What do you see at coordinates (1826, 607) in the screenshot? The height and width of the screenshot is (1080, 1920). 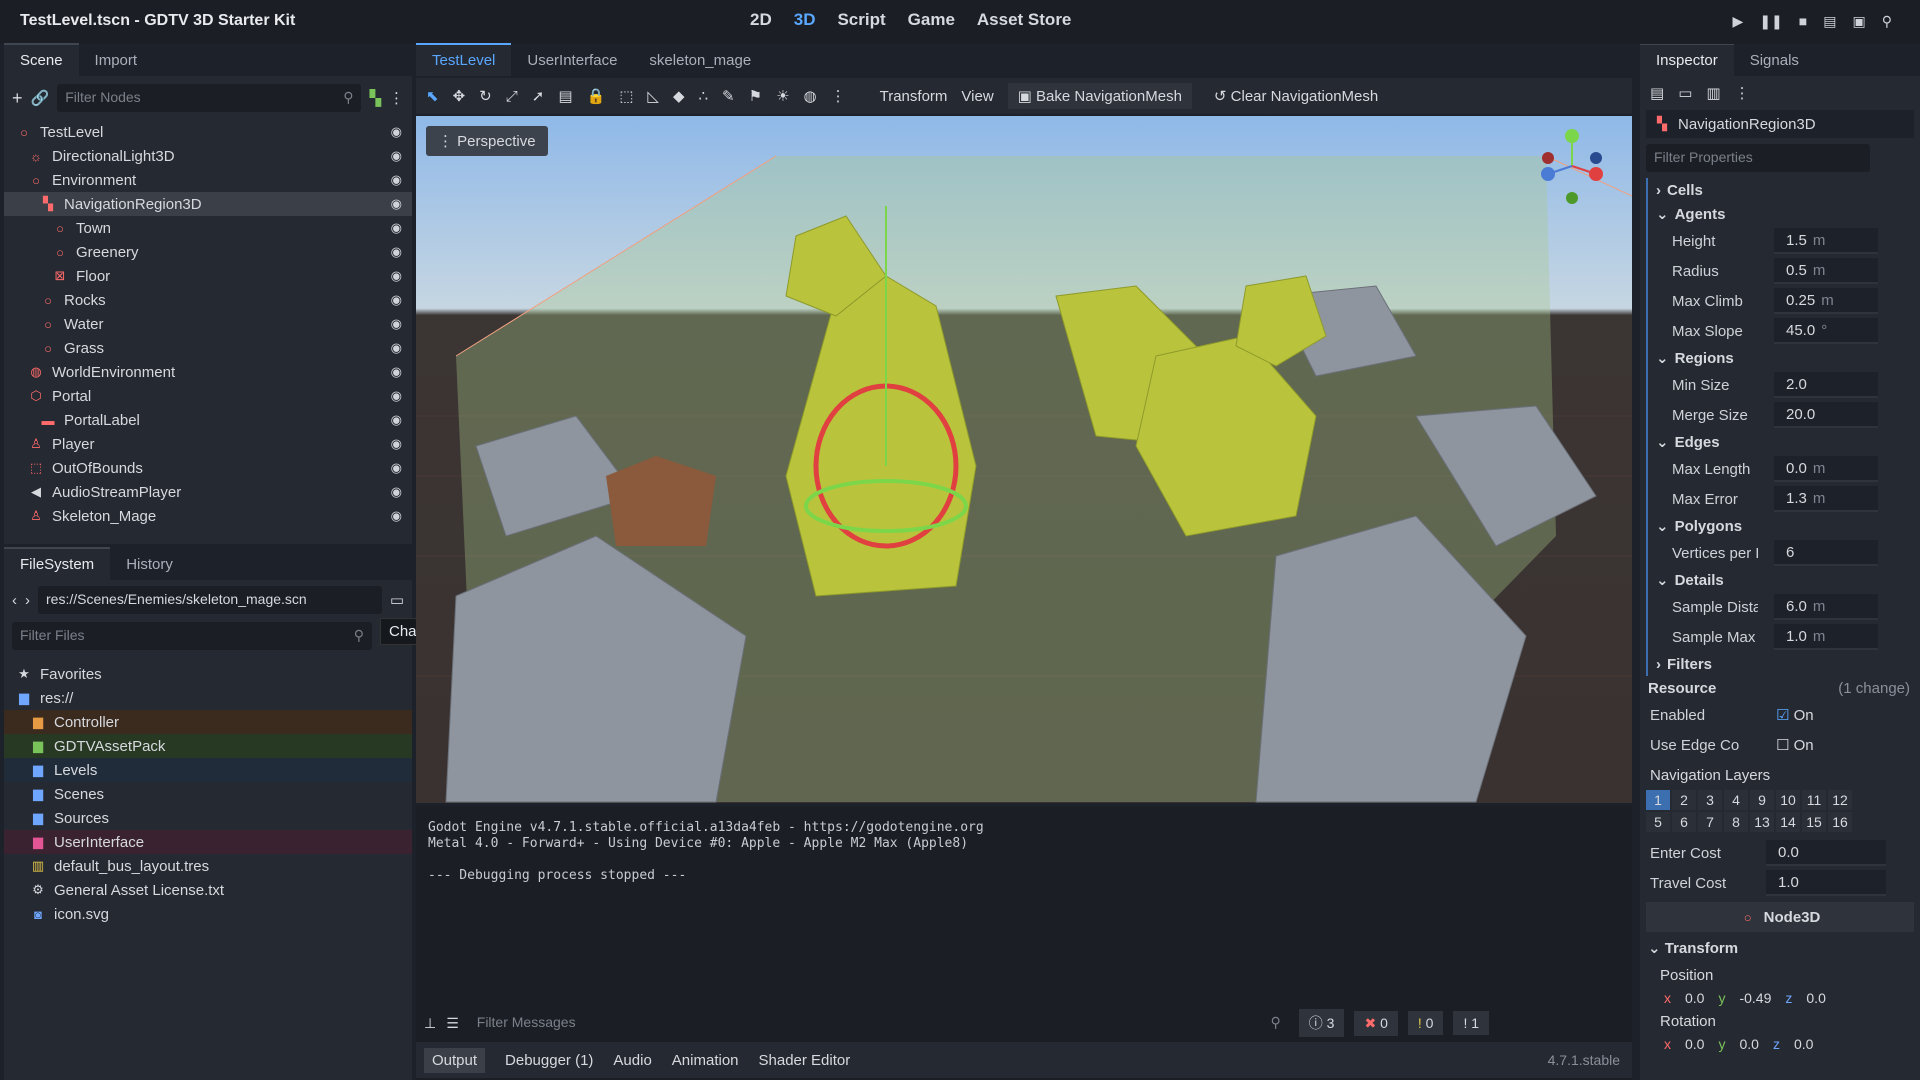 I see `property-value: 6.0 m` at bounding box center [1826, 607].